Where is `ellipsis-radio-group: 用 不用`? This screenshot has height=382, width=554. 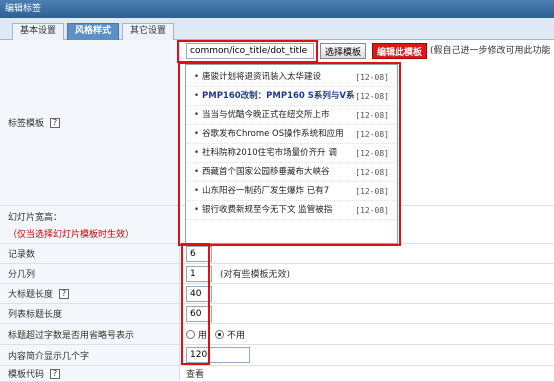
ellipsis-radio-group: 用 不用 is located at coordinates (219, 334).